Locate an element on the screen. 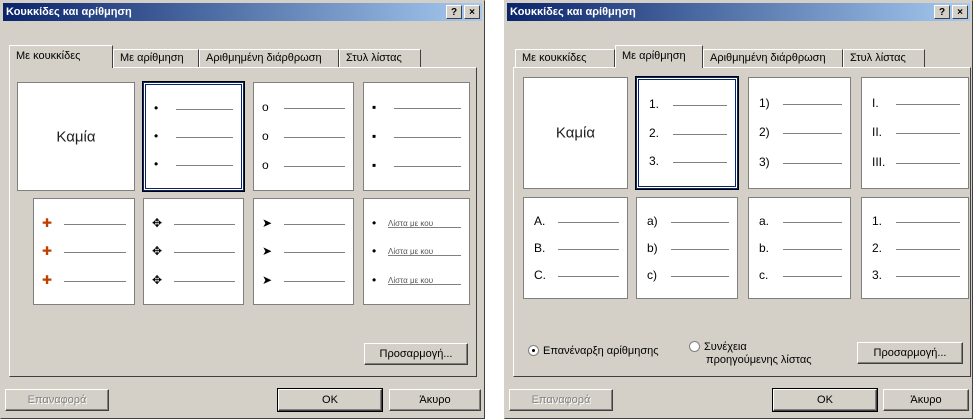 This screenshot has height=419, width=973. preview-row: • is located at coordinates (193, 164).